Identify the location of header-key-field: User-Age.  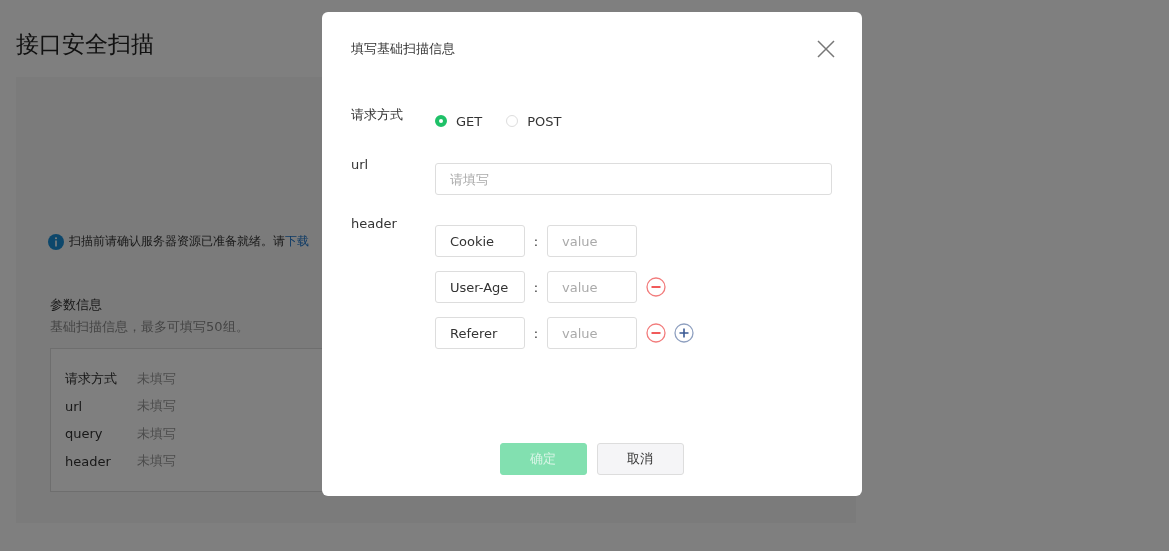
(480, 287).